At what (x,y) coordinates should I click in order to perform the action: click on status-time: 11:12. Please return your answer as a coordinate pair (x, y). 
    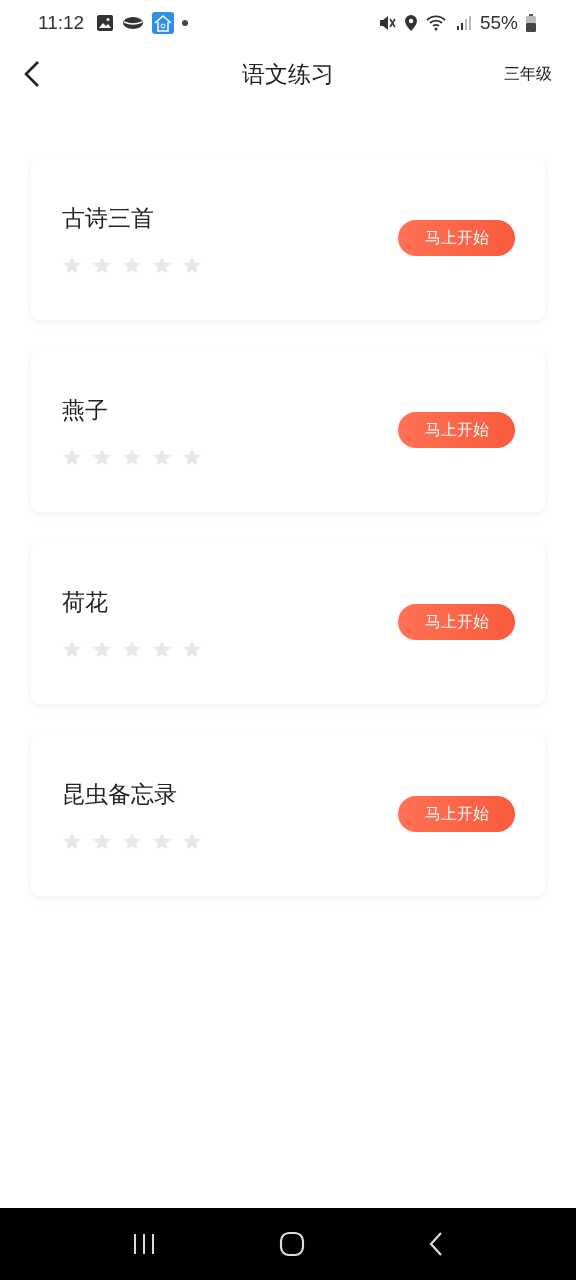
    Looking at the image, I should click on (61, 22).